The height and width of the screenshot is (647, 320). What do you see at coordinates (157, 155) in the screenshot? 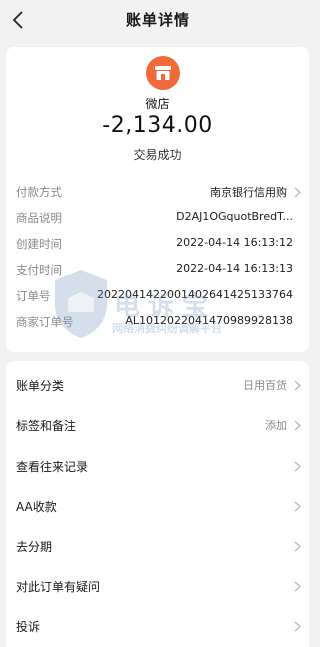
I see `transaction-status: 交易成功` at bounding box center [157, 155].